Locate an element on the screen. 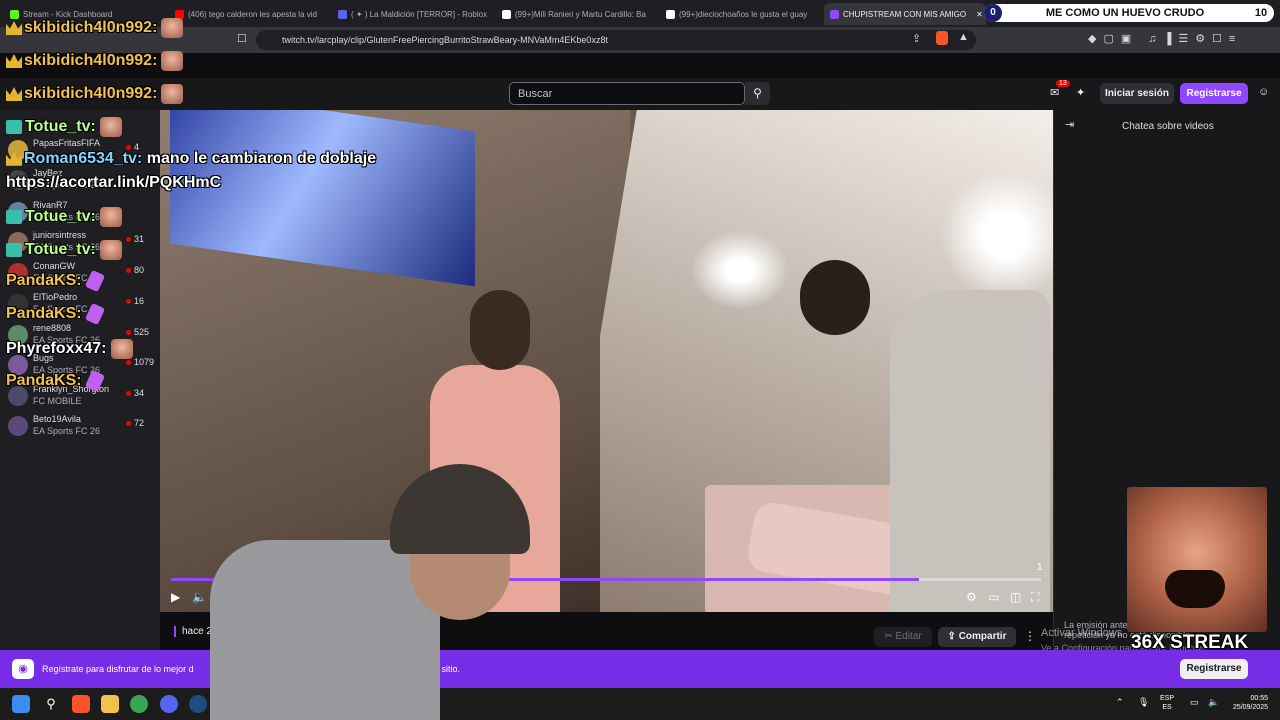 Image resolution: width=1280 pixels, height=720 pixels. glitch-icon: ◉ is located at coordinates (23, 669).